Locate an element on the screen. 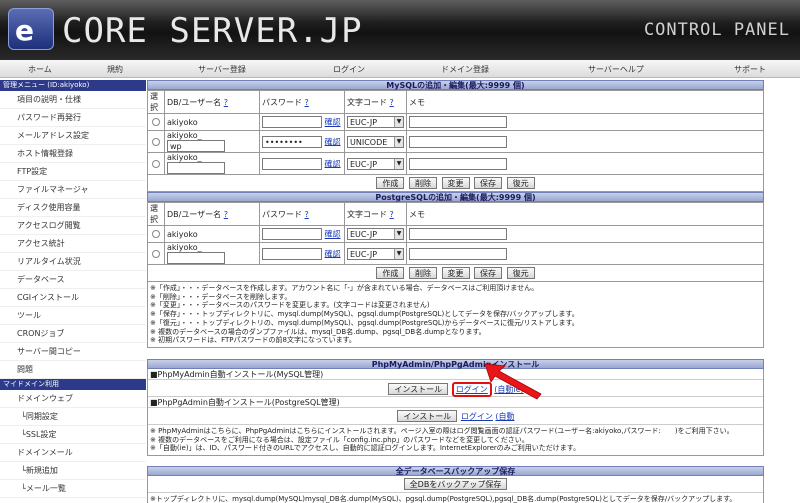 Image resolution: width=800 pixels, height=503 pixels. sidebar-header-admin: 管理メニュー (ID:akiyoko) is located at coordinates (73, 85).